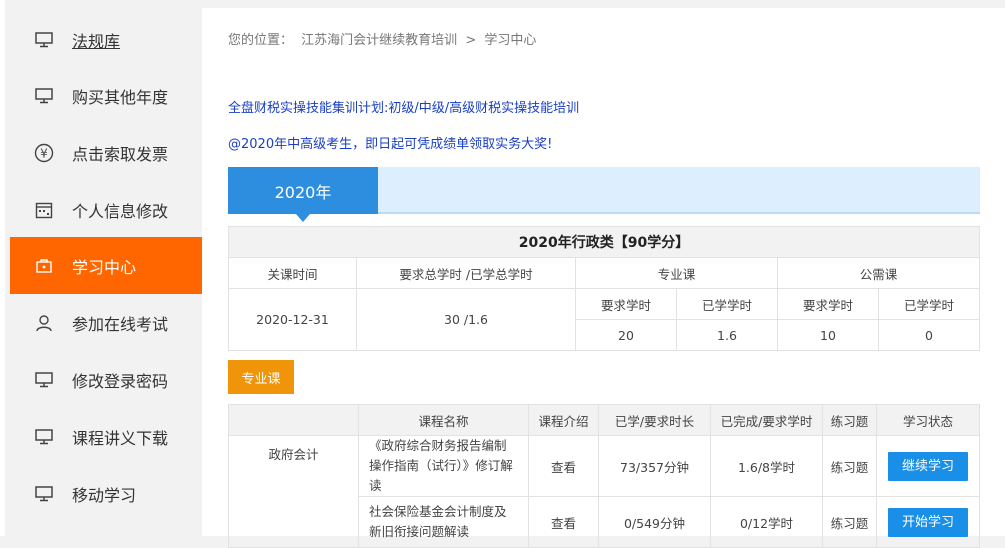 The height and width of the screenshot is (548, 1005). Describe the element at coordinates (120, 381) in the screenshot. I see `sidebar-item-label: 修改登录密码` at that location.